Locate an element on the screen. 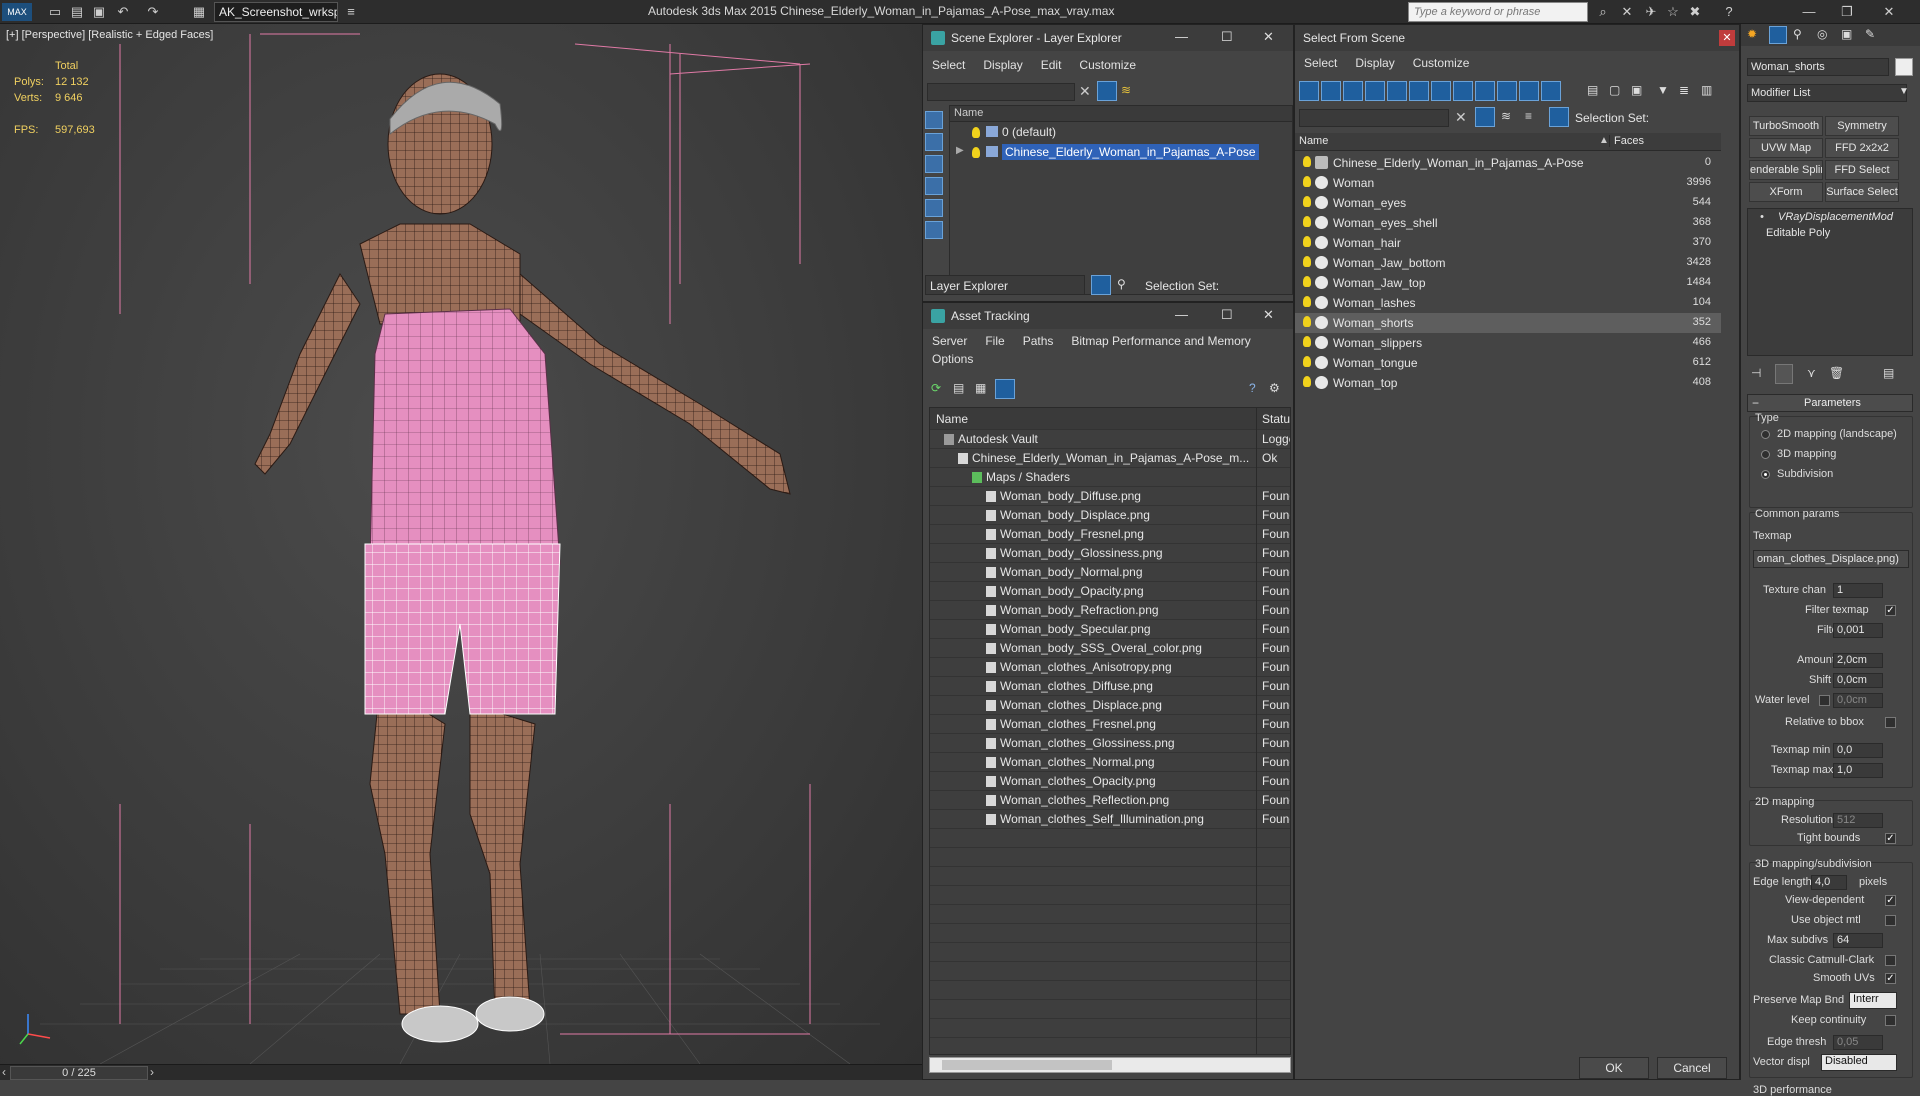 Image resolution: width=1920 pixels, height=1096 pixels. filter-hidden-icon is located at coordinates (1551, 91).